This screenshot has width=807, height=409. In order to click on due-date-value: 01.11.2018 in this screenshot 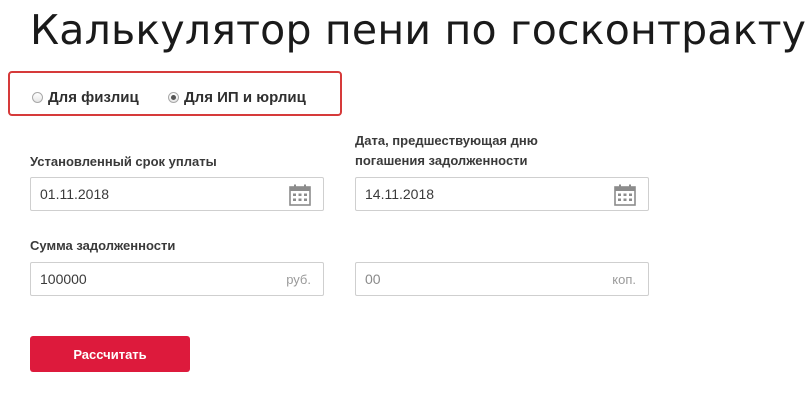, I will do `click(75, 194)`.